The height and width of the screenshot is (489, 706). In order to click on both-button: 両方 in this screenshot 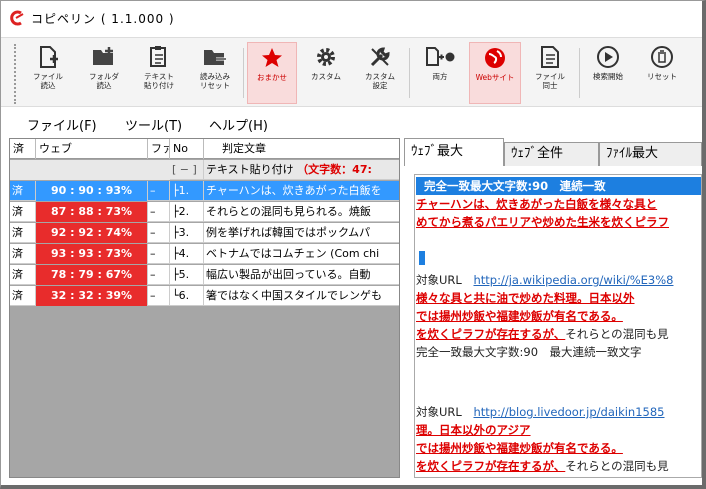, I will do `click(440, 73)`.